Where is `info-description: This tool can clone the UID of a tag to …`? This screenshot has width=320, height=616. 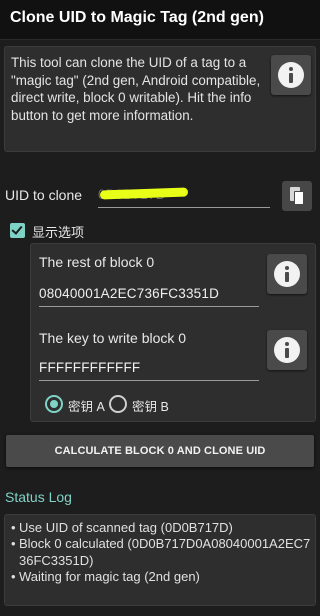
info-description: This tool can clone the UID of a tag to … is located at coordinates (136, 89).